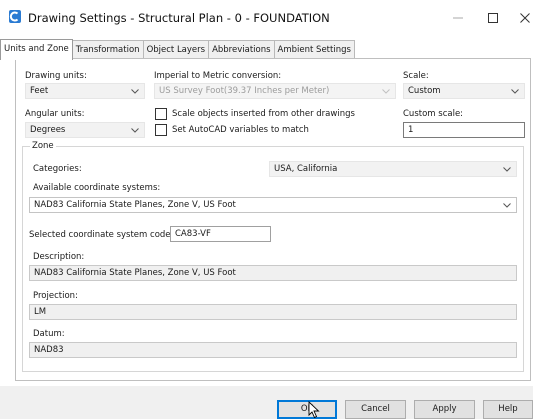  What do you see at coordinates (48, 130) in the screenshot?
I see `angular-units-value: Degrees` at bounding box center [48, 130].